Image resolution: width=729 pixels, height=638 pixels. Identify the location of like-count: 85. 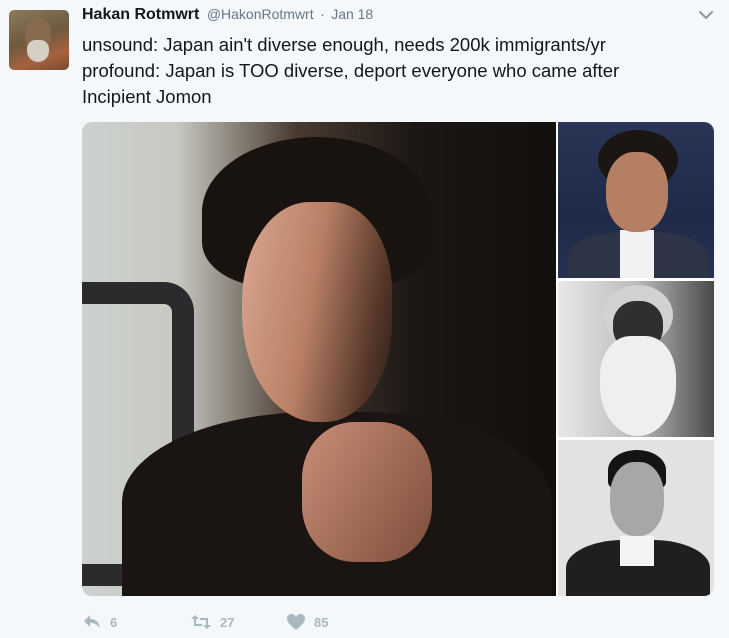
(321, 622).